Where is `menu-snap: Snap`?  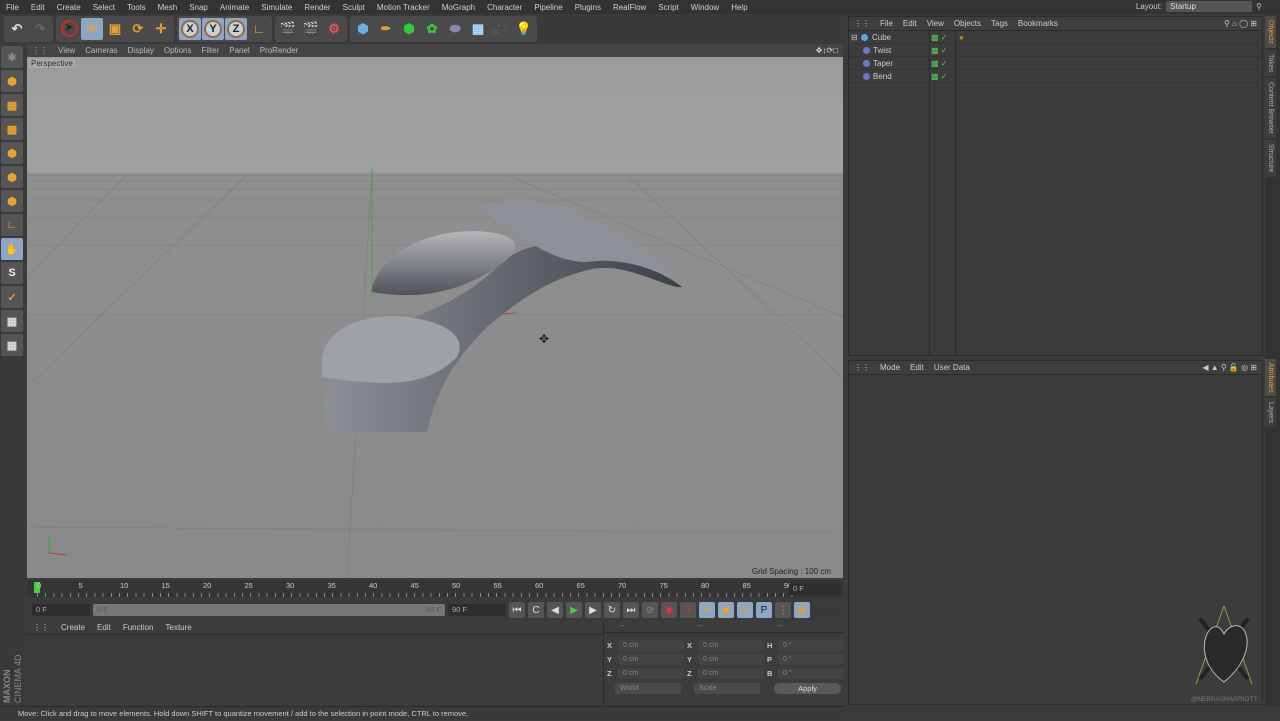 menu-snap: Snap is located at coordinates (198, 7).